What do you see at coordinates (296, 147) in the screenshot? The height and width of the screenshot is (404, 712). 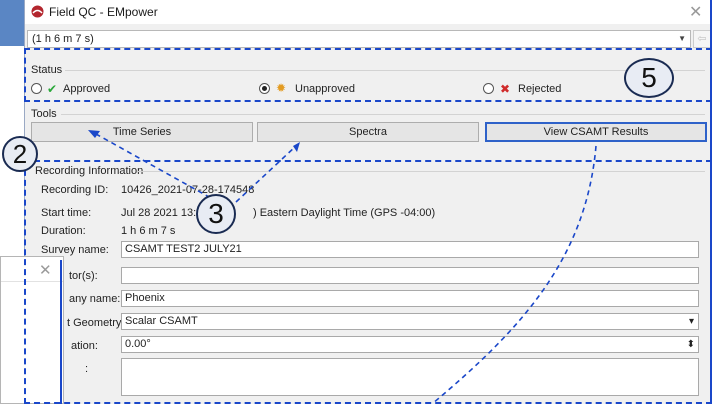 I see `arrowhead-spectra` at bounding box center [296, 147].